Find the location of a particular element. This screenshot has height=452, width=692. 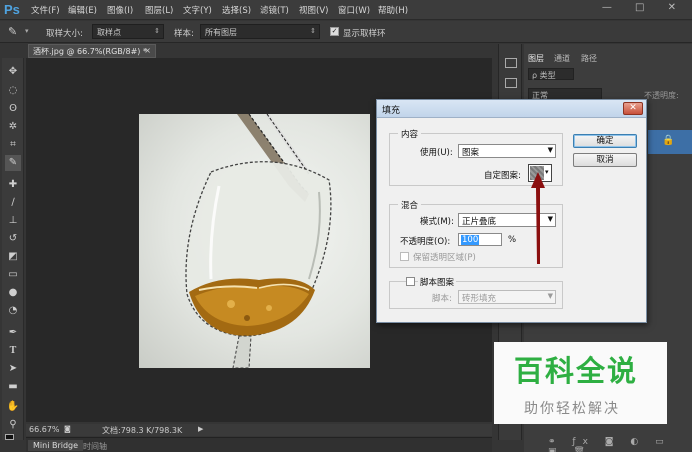

document-tab: 酒杯.jpg @ 66.7%(RGB/8#) * × is located at coordinates (92, 51).